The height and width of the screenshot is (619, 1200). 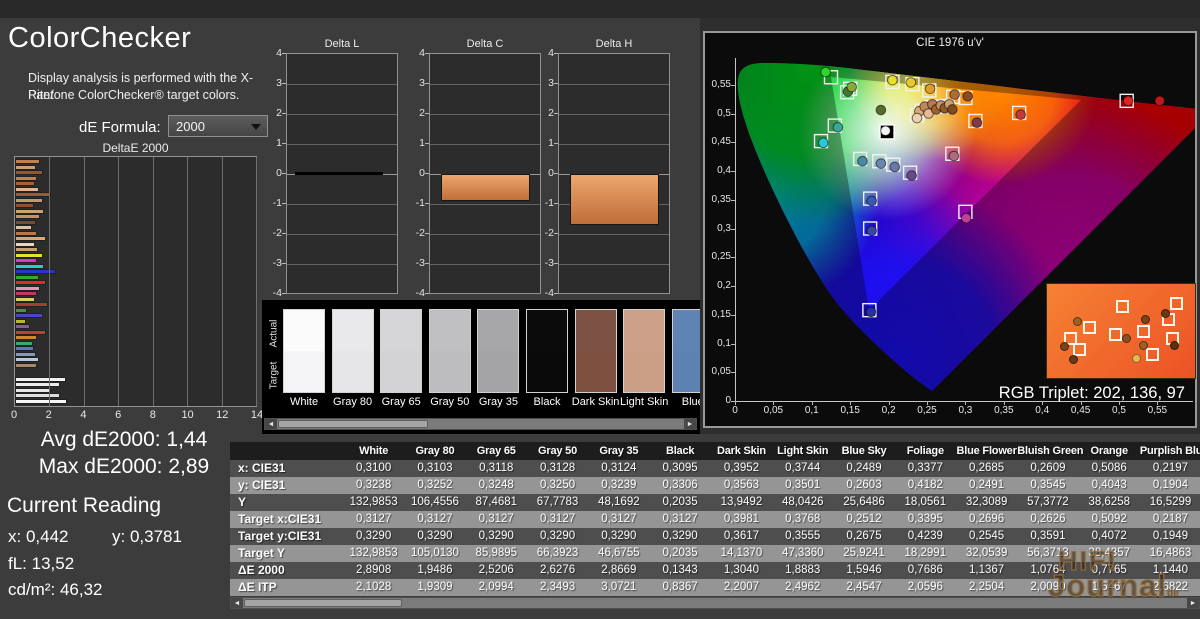 I want to click on table-scrollbar-thumb, so click(x=323, y=603).